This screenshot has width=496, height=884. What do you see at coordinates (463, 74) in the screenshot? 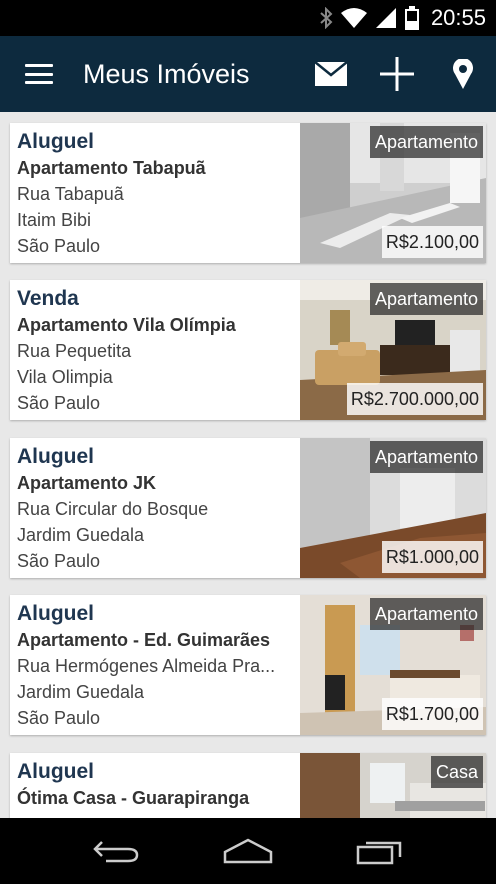
I see `location-pin-icon` at bounding box center [463, 74].